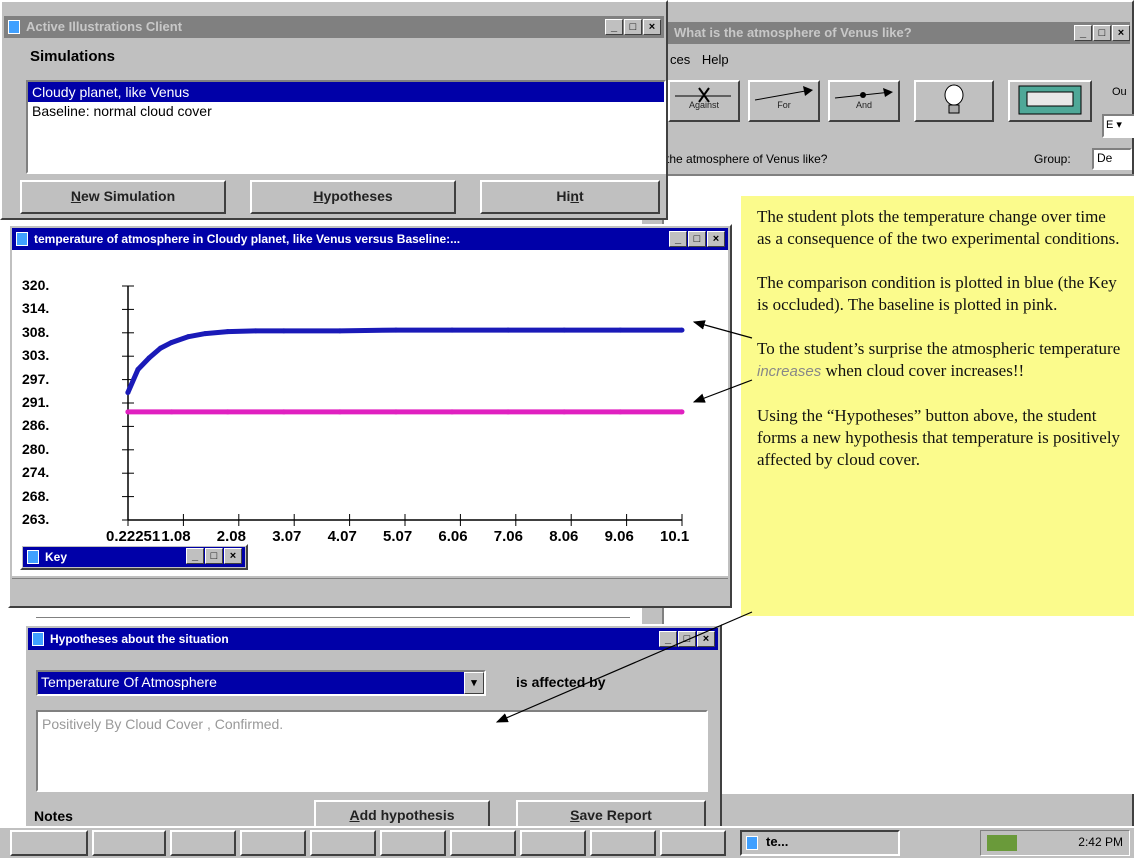  I want to click on client-title: Active Illustrations Client, so click(104, 26).